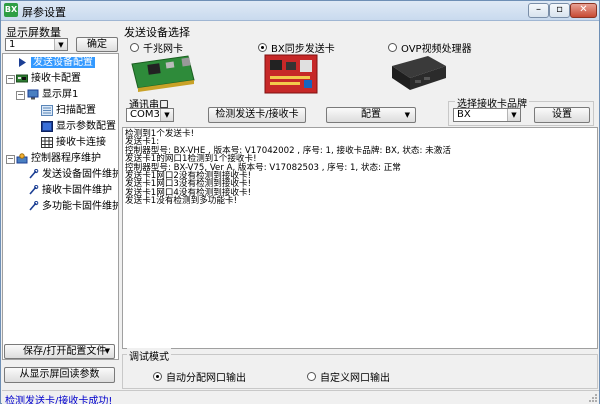 The height and width of the screenshot is (404, 600). What do you see at coordinates (12, 44) in the screenshot?
I see `display-count-value: 1` at bounding box center [12, 44].